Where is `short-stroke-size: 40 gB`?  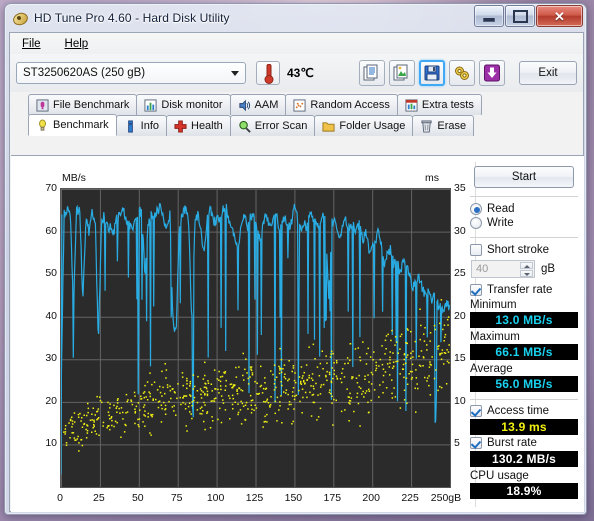
short-stroke-size: 40 gB is located at coordinates (524, 269).